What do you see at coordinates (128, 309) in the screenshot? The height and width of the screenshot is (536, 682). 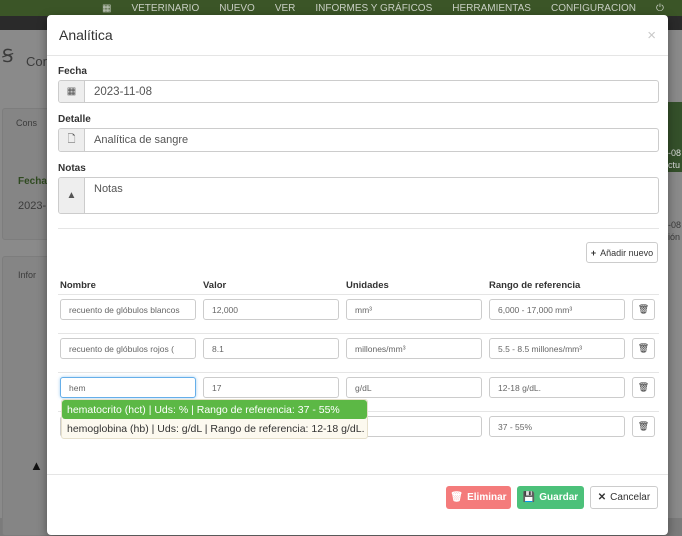 I see `nombre-input: recuento de glóbulos blancos` at bounding box center [128, 309].